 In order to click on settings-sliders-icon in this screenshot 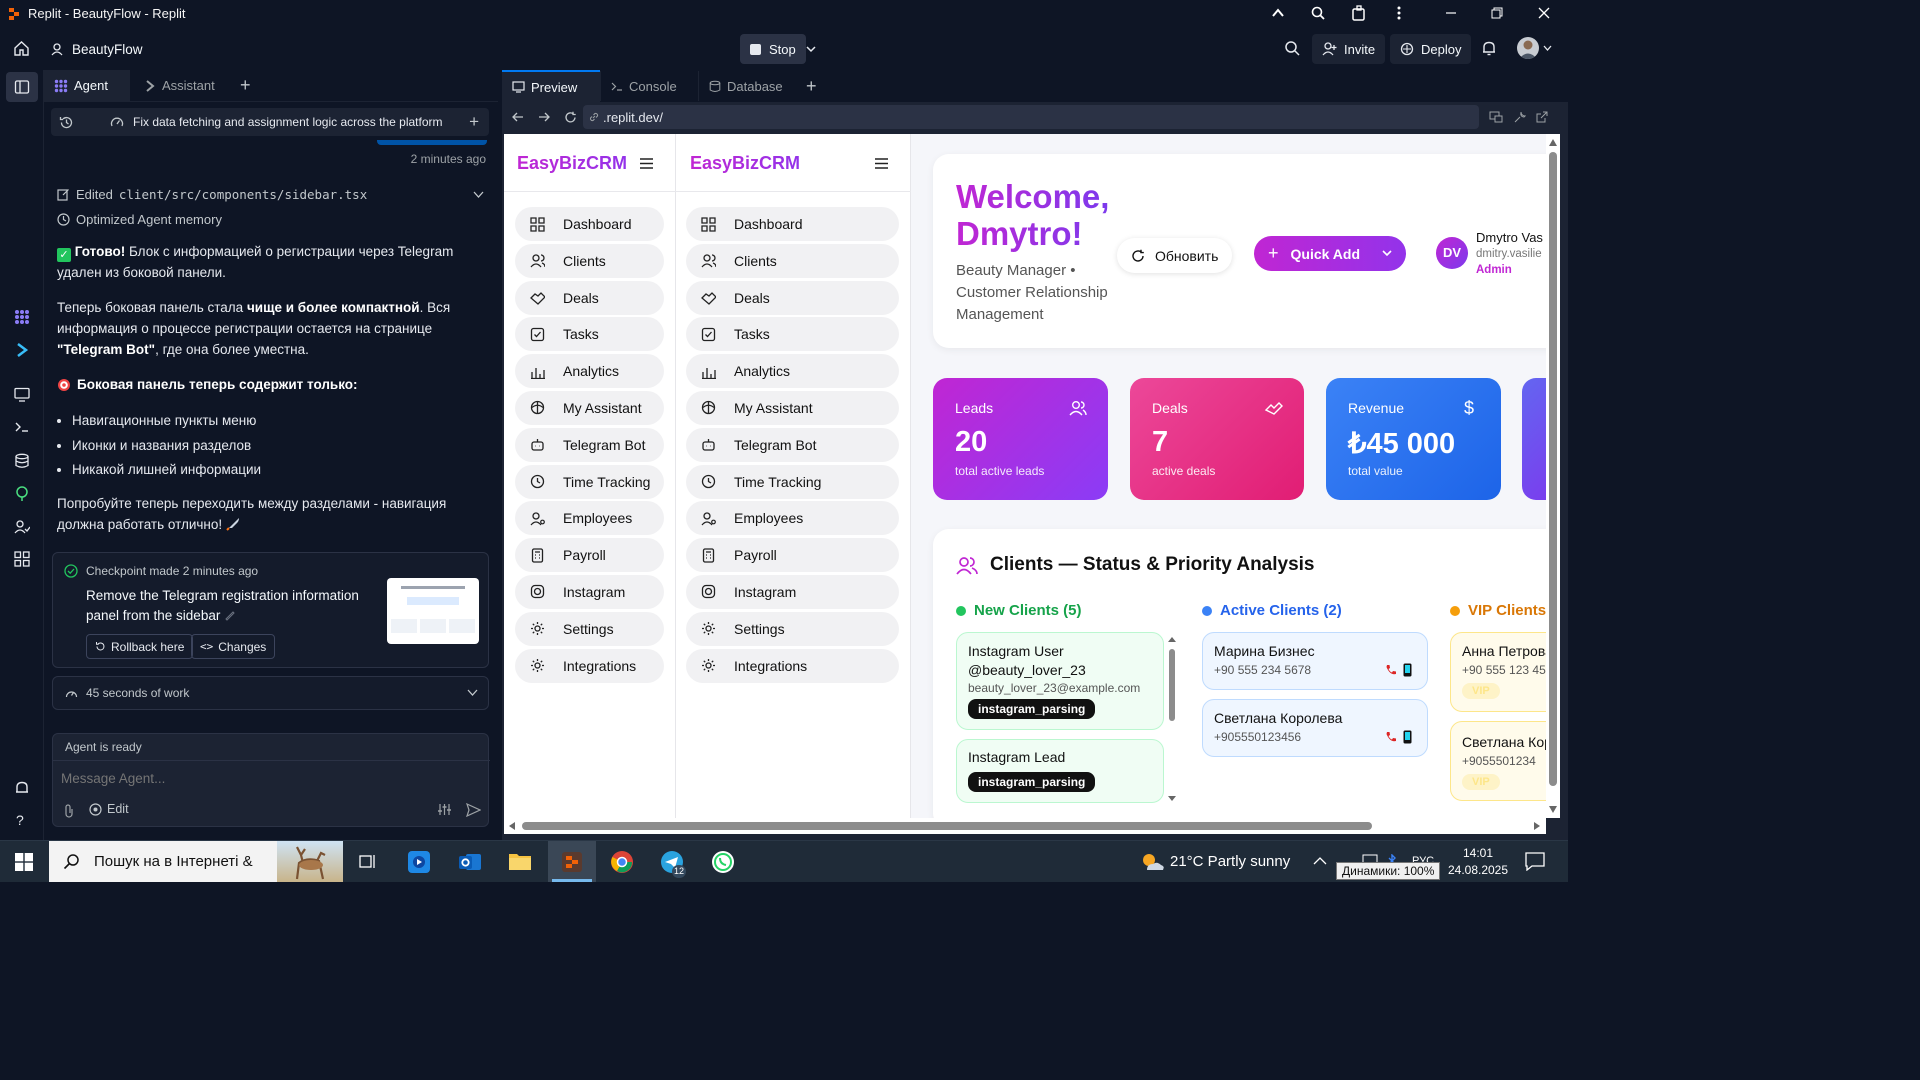, I will do `click(444, 809)`.